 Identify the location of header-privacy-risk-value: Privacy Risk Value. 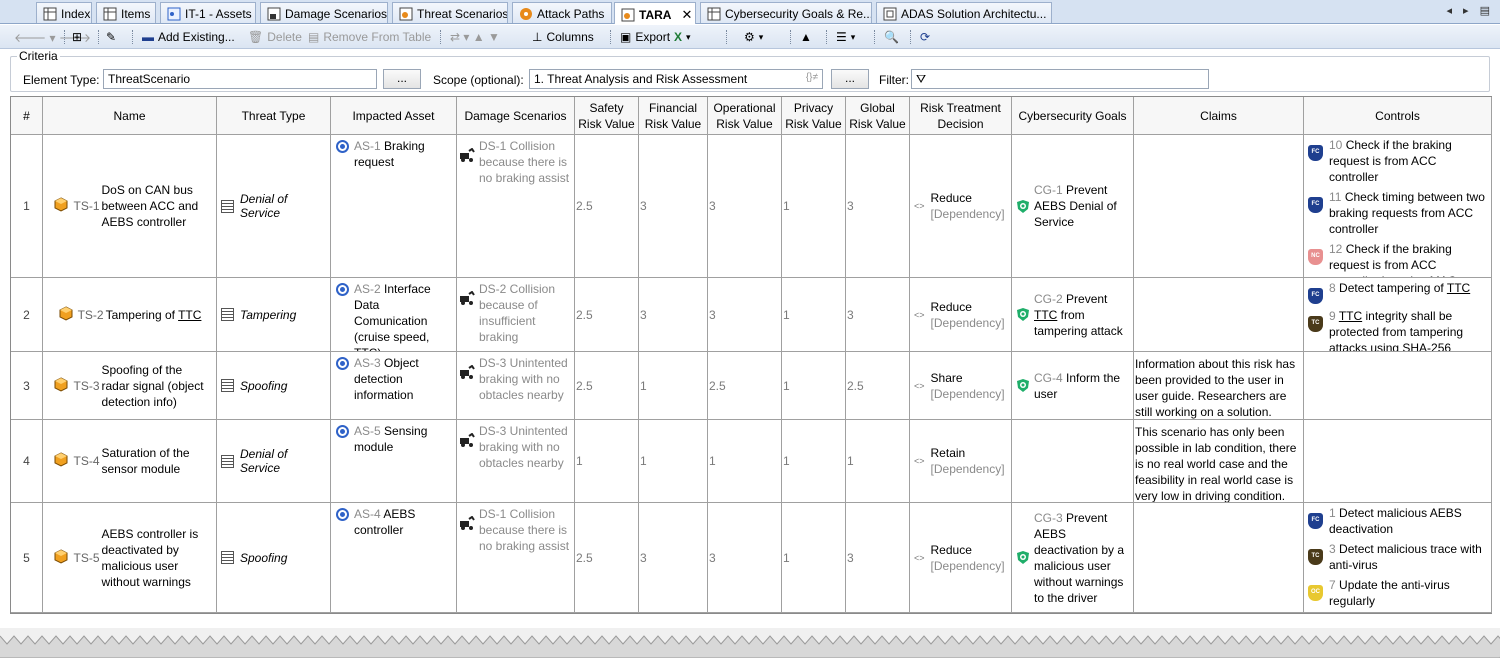
(814, 116).